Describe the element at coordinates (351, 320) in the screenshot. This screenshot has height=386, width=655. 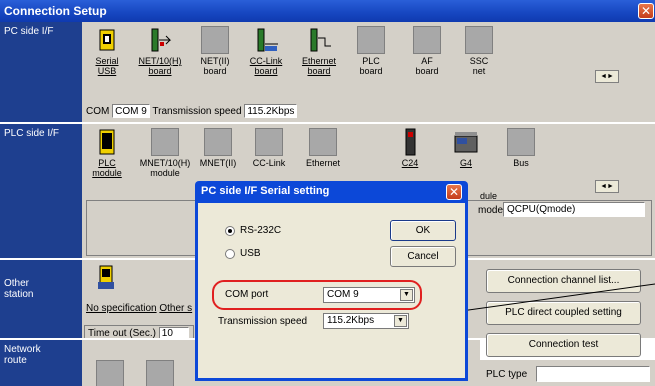
I see `transmission-speed-value: 115.2Kbps` at that location.